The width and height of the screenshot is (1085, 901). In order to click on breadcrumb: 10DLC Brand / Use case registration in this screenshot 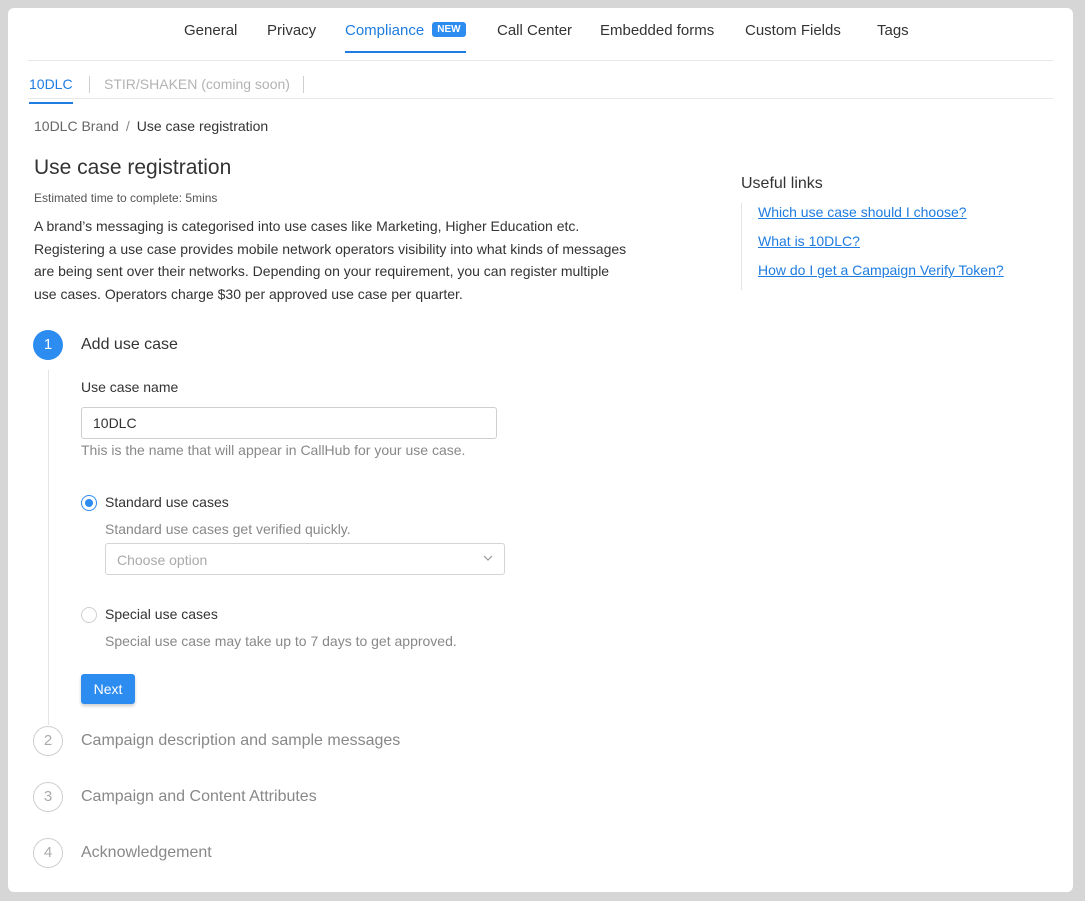, I will do `click(151, 126)`.